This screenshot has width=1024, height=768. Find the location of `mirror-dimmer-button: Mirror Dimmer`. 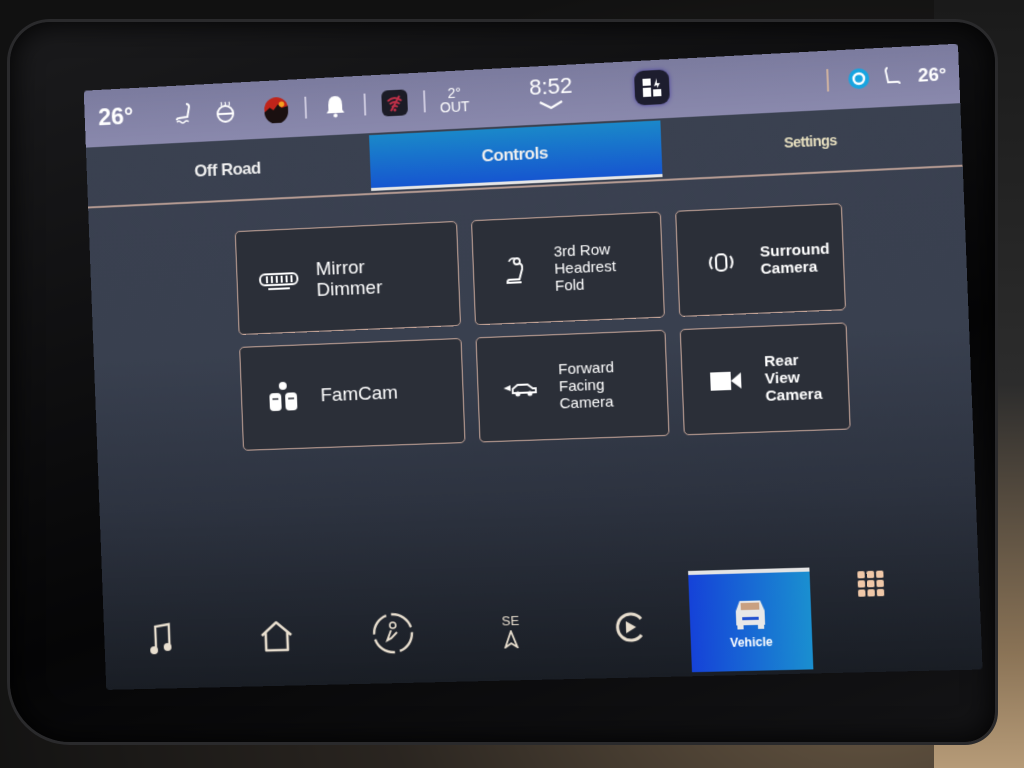

mirror-dimmer-button: Mirror Dimmer is located at coordinates (348, 278).